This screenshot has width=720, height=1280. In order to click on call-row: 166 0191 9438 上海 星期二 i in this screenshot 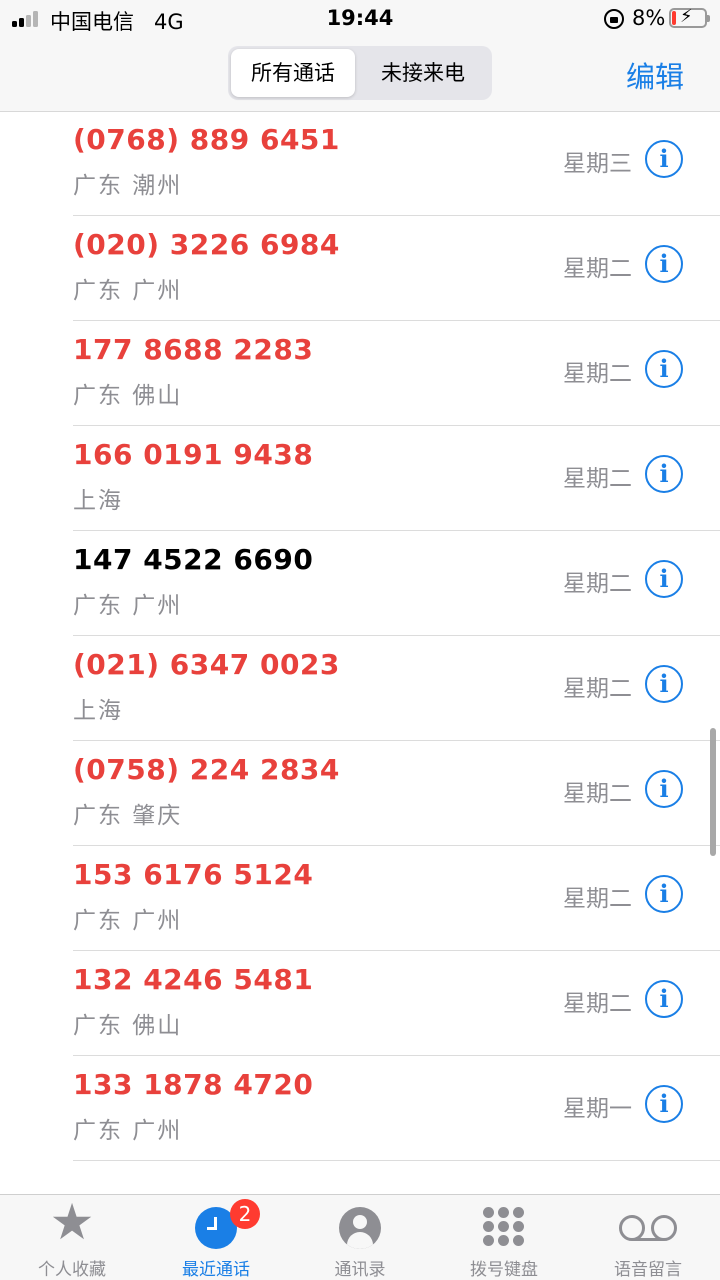, I will do `click(360, 478)`.